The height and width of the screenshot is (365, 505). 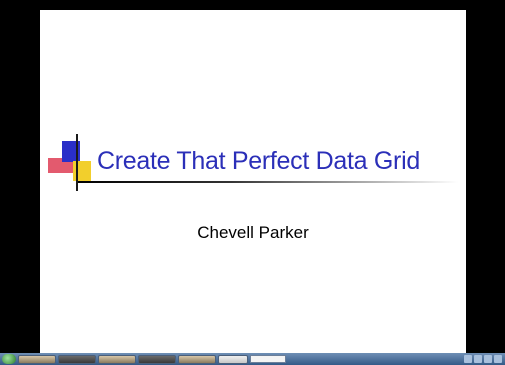 What do you see at coordinates (268, 359) in the screenshot?
I see `taskbar-search-input` at bounding box center [268, 359].